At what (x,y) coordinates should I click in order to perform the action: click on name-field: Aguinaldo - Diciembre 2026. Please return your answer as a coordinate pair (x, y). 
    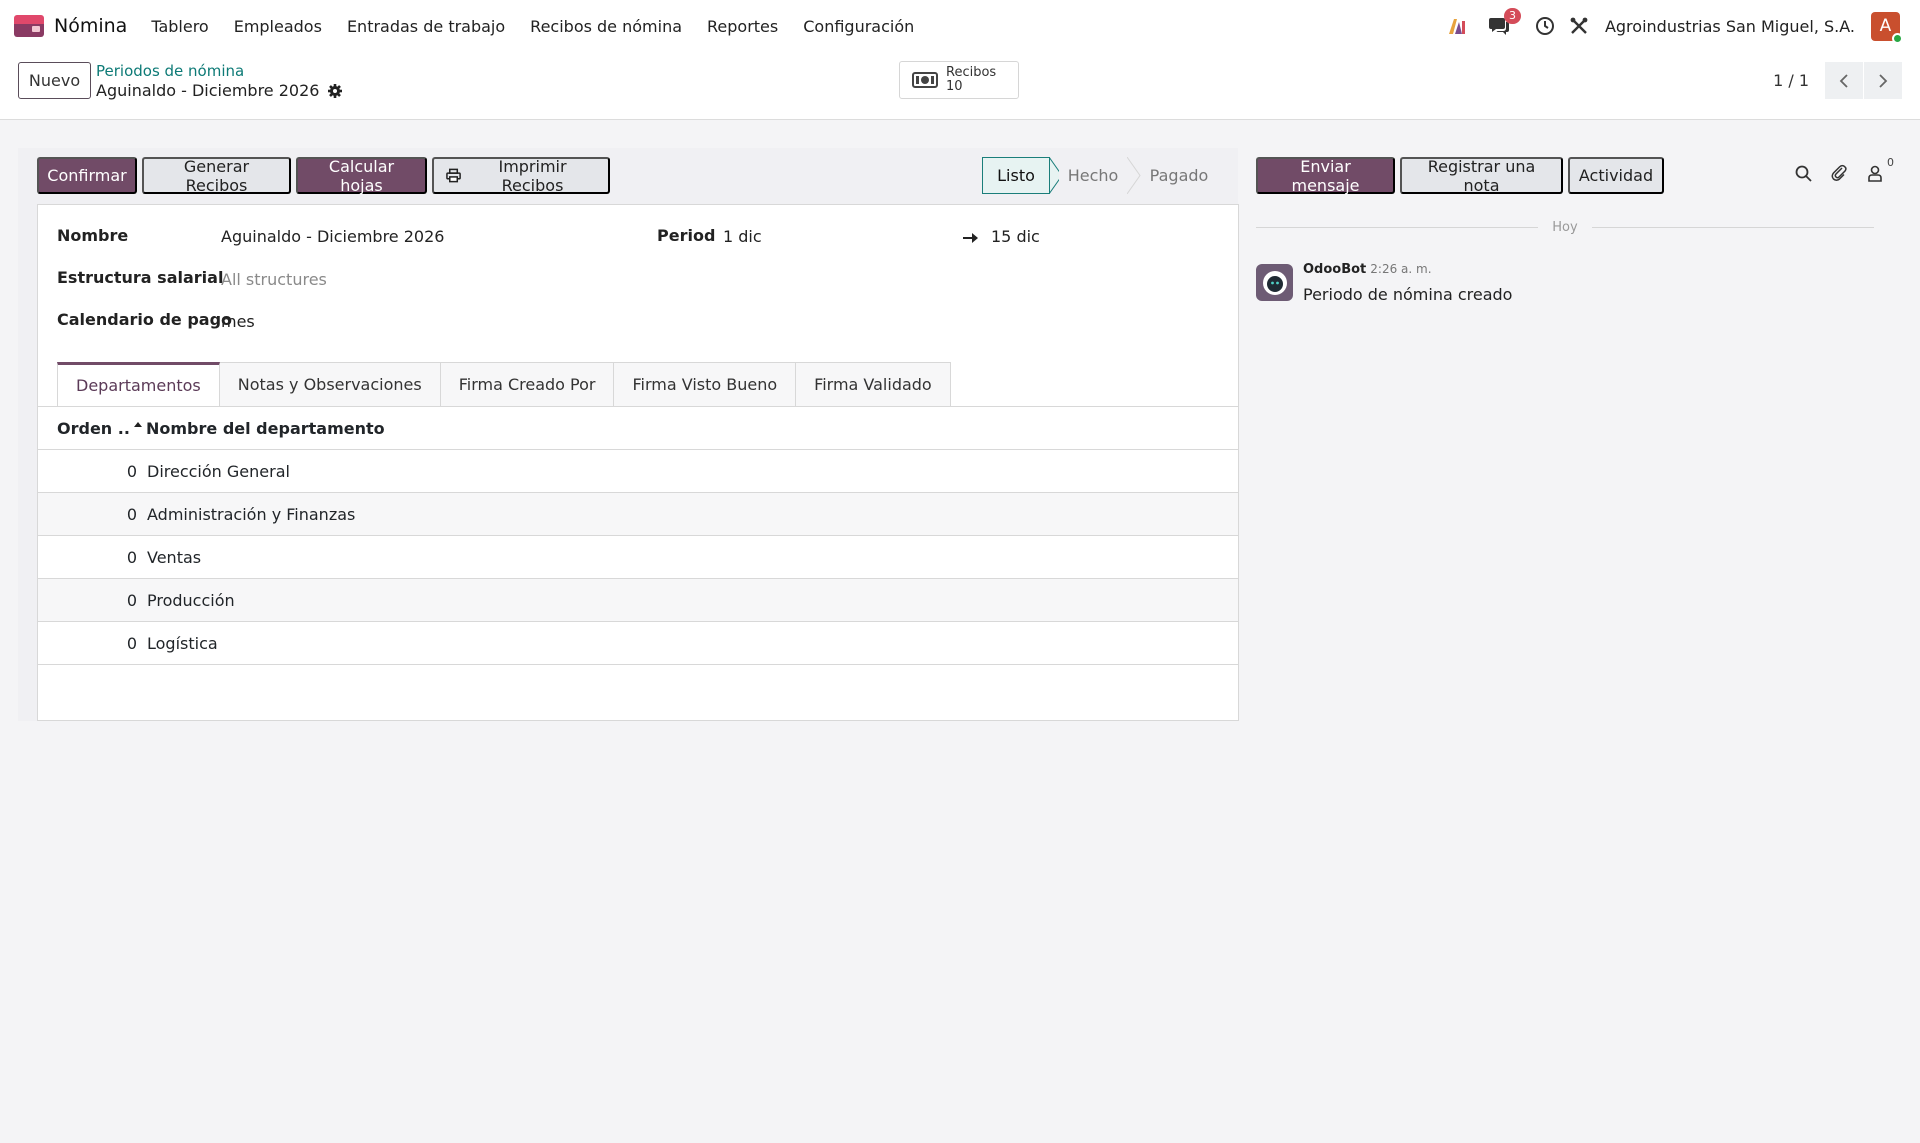
    Looking at the image, I should click on (332, 236).